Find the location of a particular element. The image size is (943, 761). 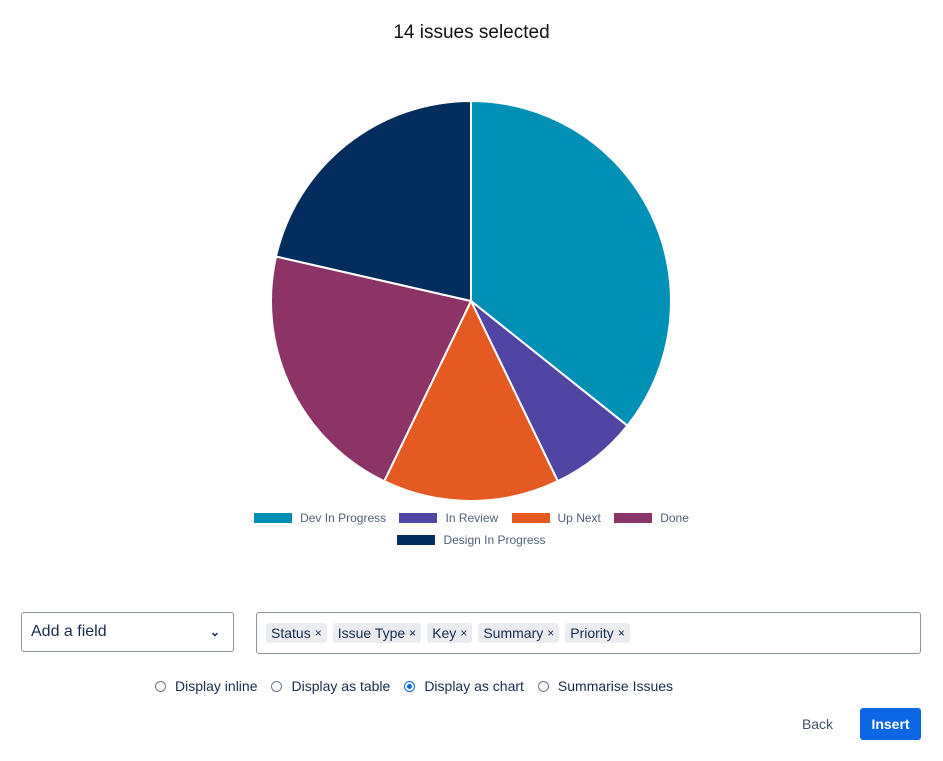

radio-display-table: Display as table is located at coordinates (330, 686).